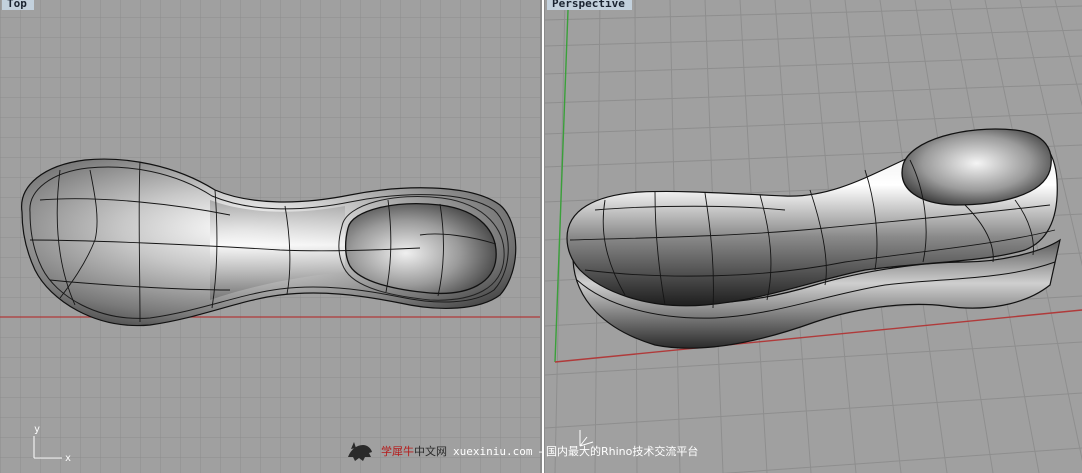 The width and height of the screenshot is (1082, 473). I want to click on watermark-brand-rest: 中文网, so click(430, 451).